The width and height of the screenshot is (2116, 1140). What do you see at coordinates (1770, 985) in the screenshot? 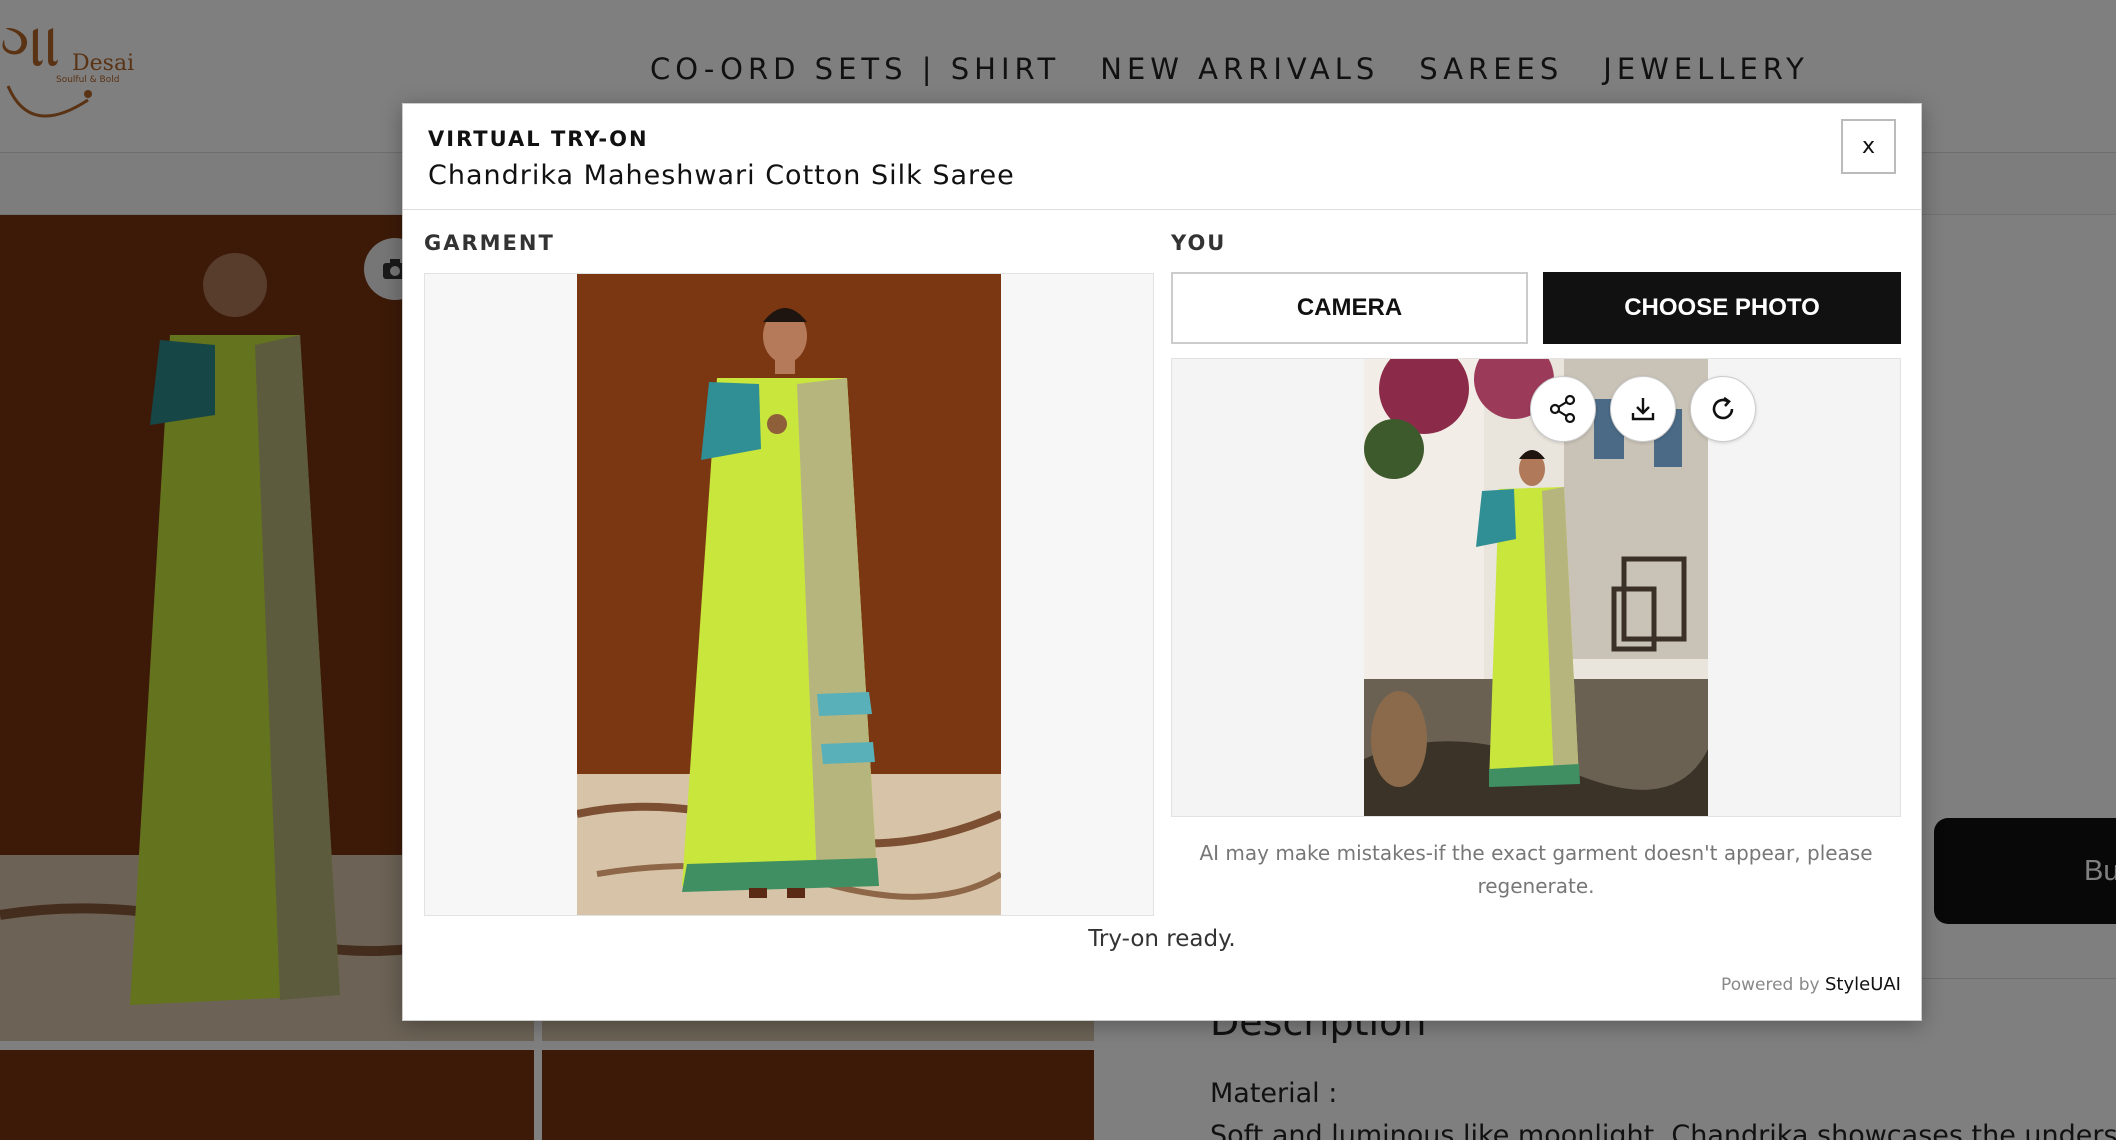
I see `powered-by-label: Powered by` at bounding box center [1770, 985].